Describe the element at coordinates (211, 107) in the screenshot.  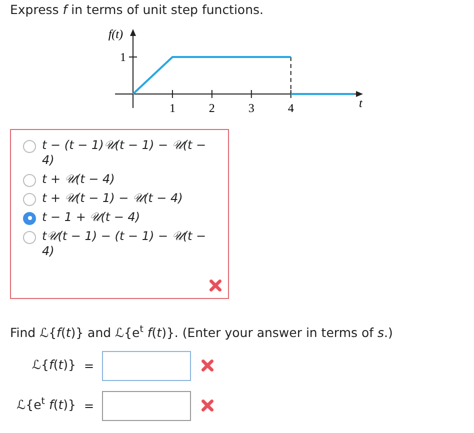
I see `tick-label: 2` at that location.